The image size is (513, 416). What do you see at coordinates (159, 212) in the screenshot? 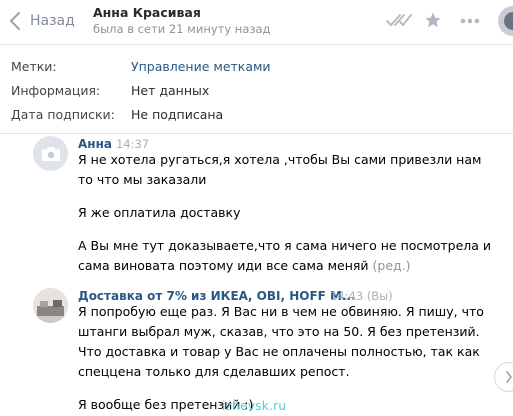
I see `message-paragraph: Я же оплатила доставку` at bounding box center [159, 212].